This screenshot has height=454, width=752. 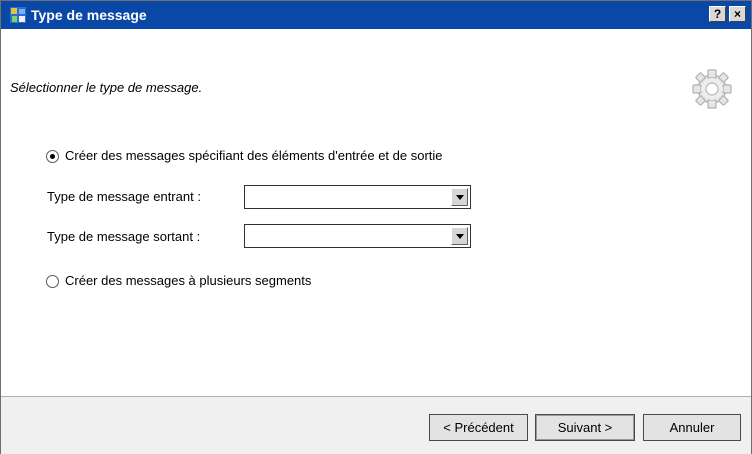 I want to click on button-bar: < Précédent Suivant > Annuler, so click(x=376, y=425).